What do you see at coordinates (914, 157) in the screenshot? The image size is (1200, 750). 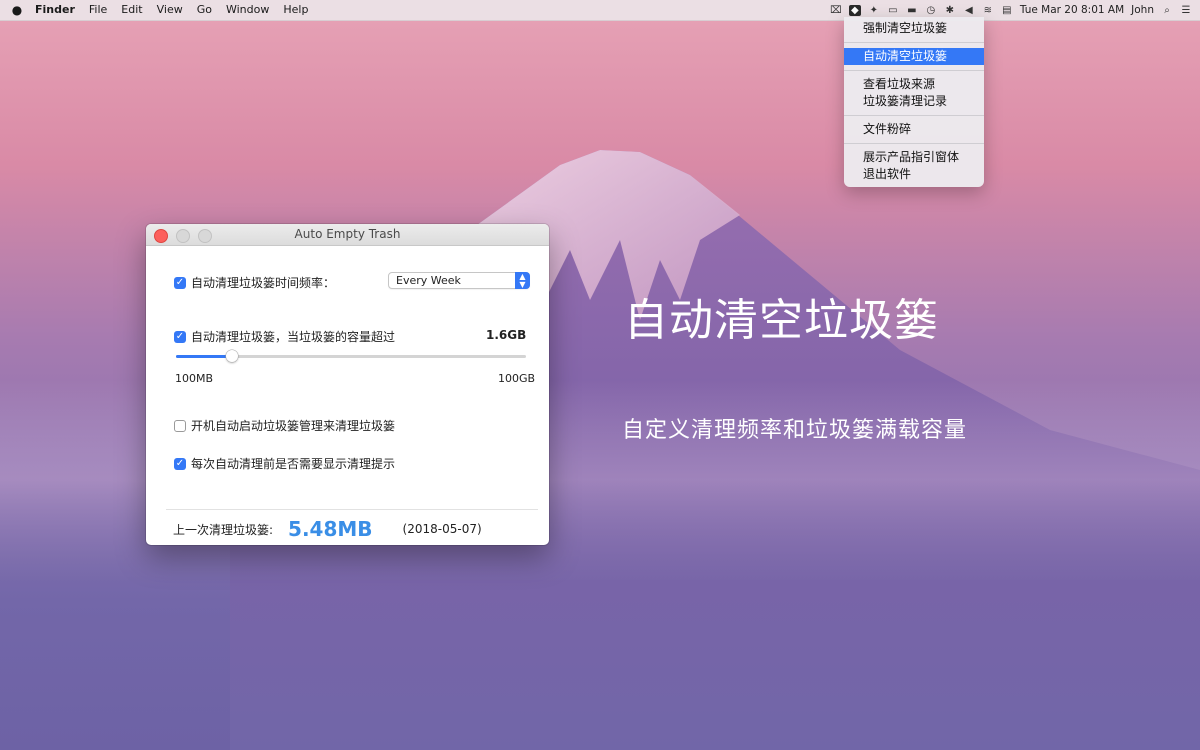 I see `menu-item-product-guide: 展示产品指引窗体` at bounding box center [914, 157].